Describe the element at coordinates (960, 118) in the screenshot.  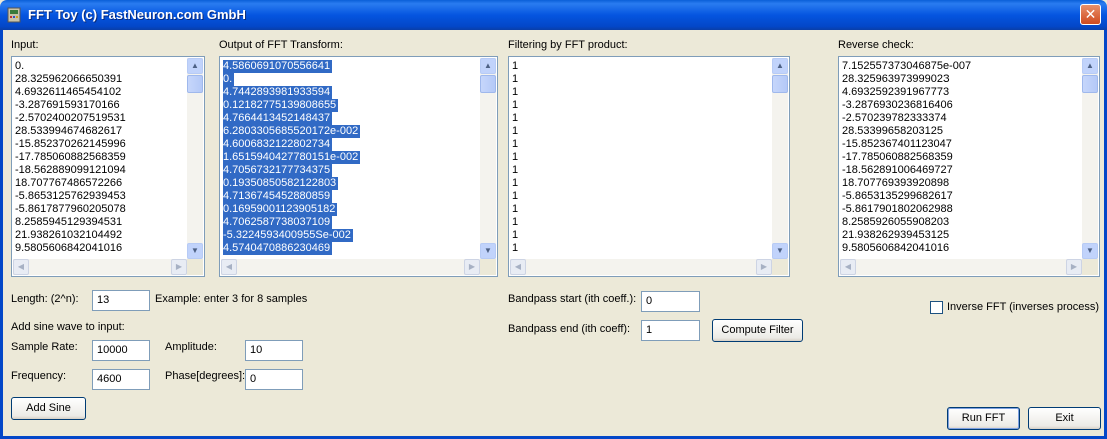
I see `list-item: -2.570239782333374` at that location.